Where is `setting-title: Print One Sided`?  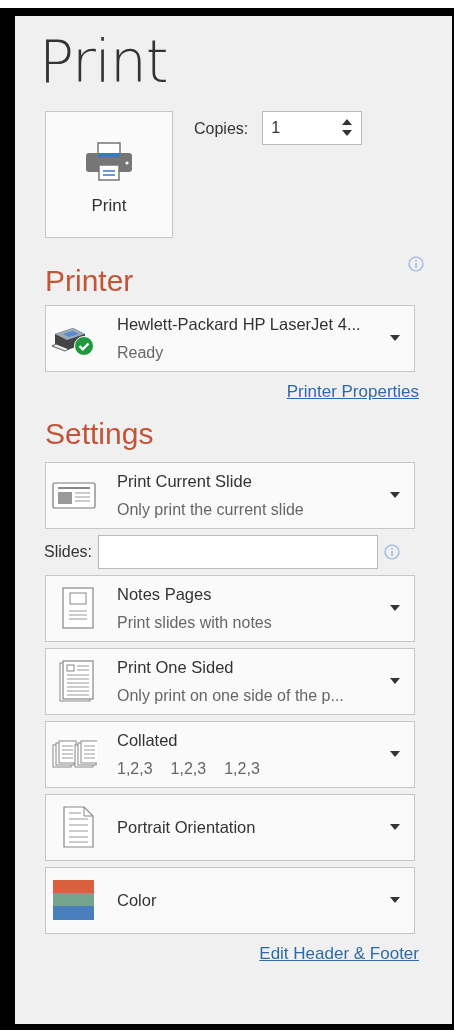 setting-title: Print One Sided is located at coordinates (176, 667).